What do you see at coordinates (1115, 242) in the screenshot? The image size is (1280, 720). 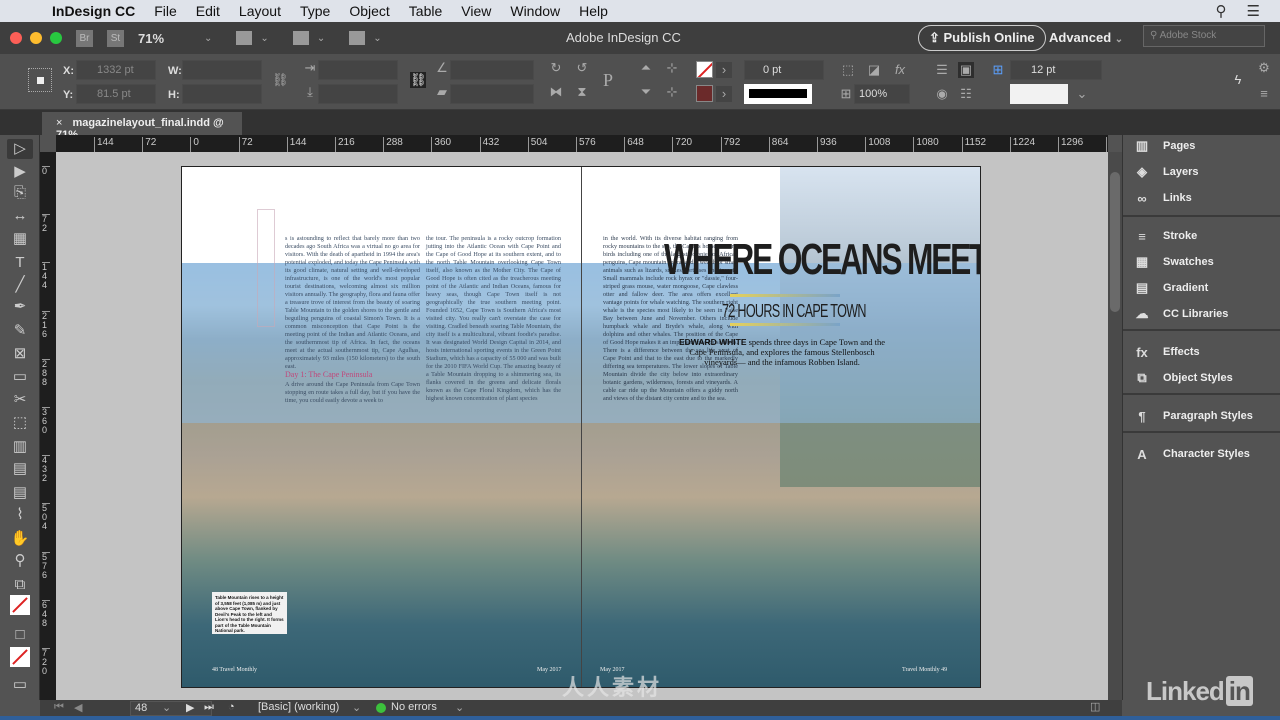 I see `scrollbar-thumb` at bounding box center [1115, 242].